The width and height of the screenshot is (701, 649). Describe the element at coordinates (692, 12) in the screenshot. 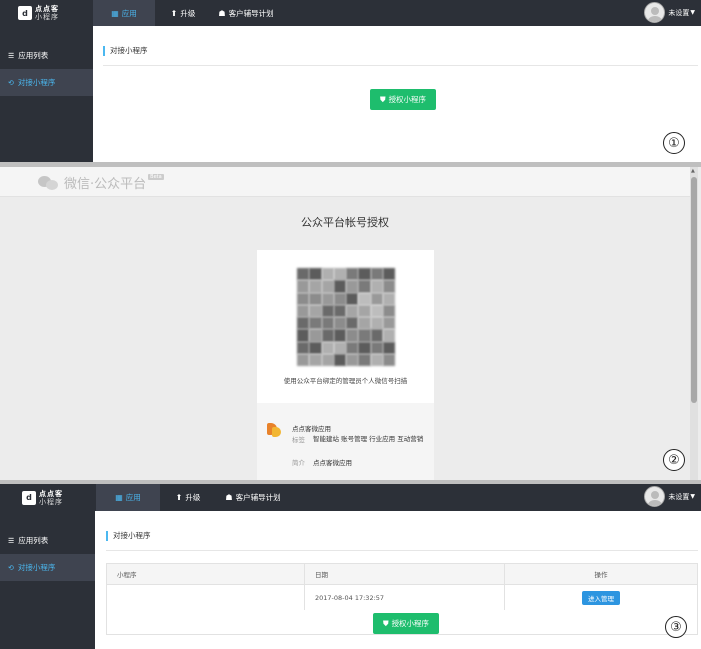

I see `caret-down-icon: ▼` at that location.